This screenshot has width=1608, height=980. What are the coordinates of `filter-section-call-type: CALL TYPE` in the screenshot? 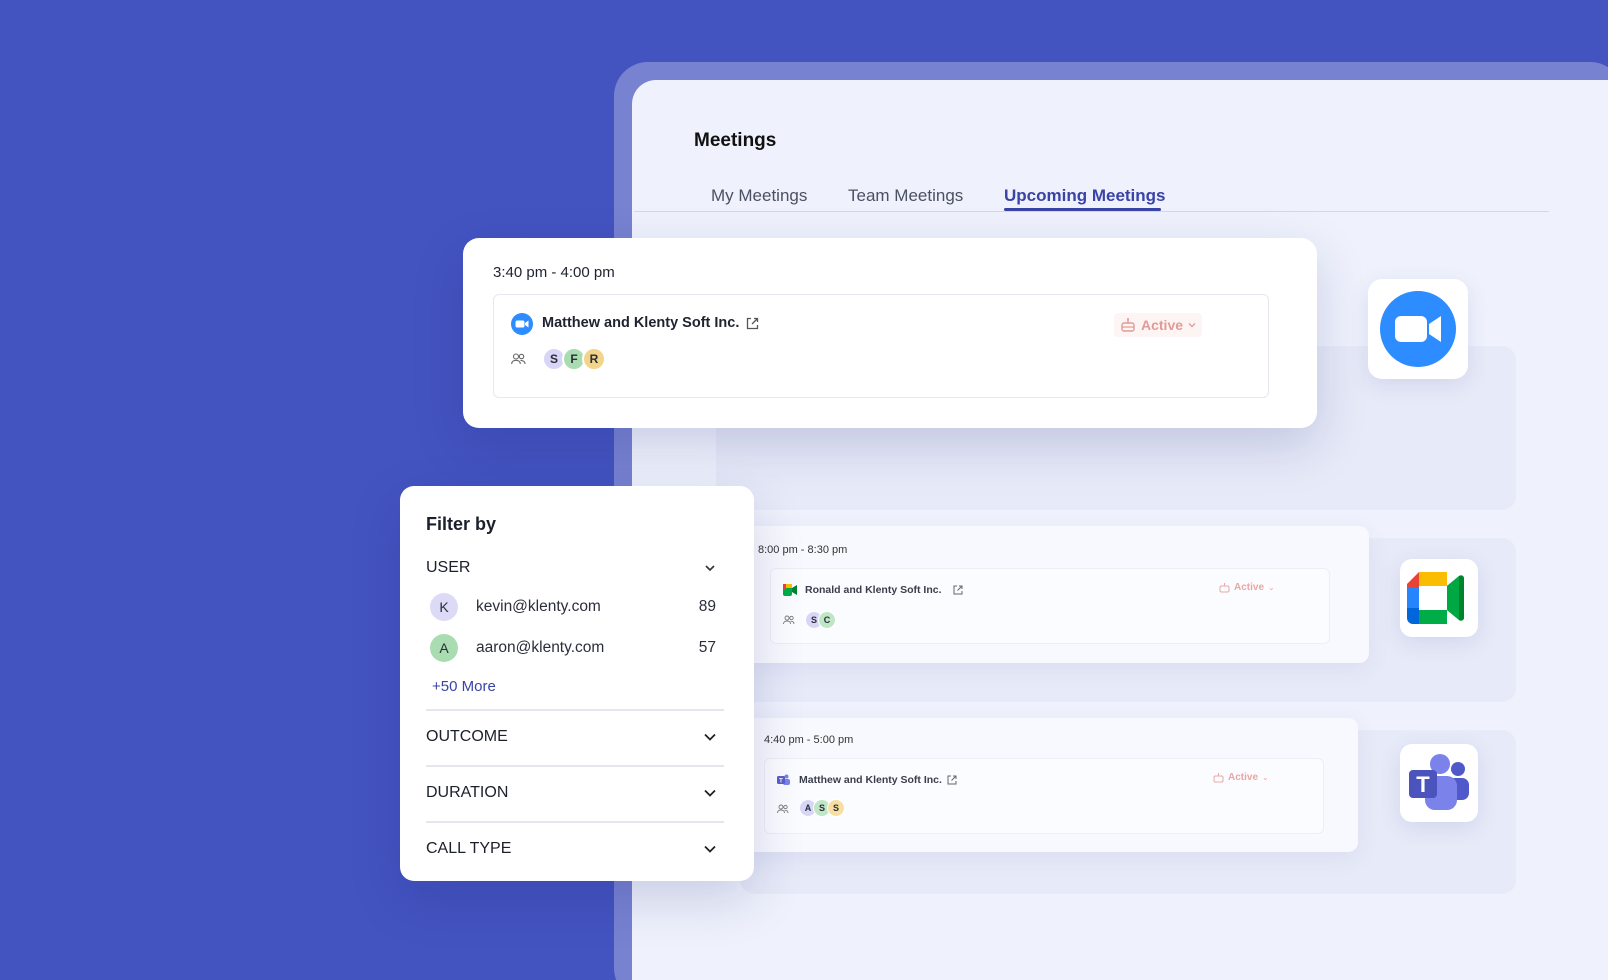 It's located at (468, 849).